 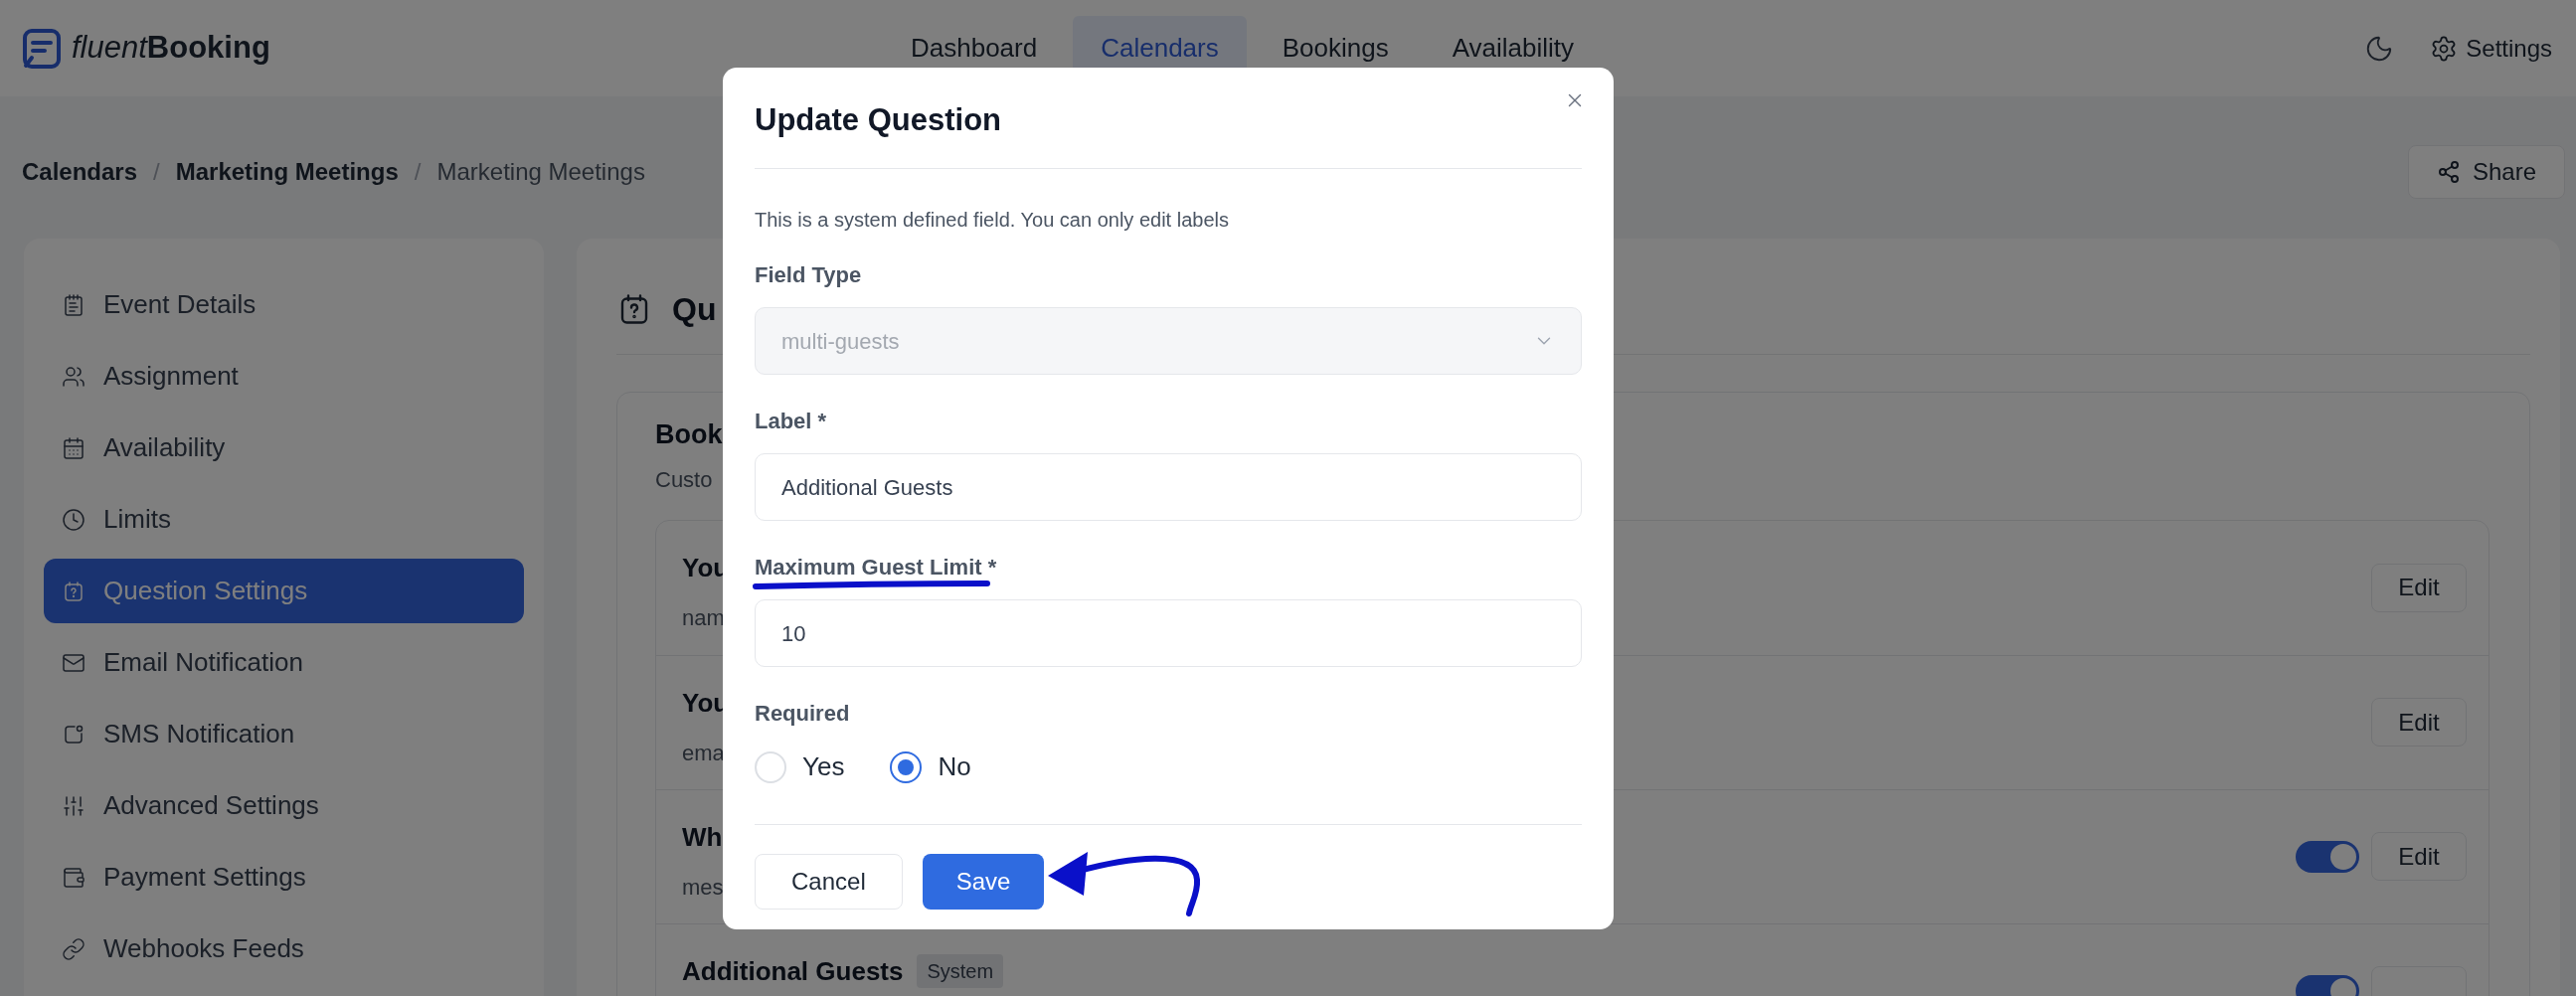 I want to click on logo-text: fluentBooking, so click(x=171, y=48).